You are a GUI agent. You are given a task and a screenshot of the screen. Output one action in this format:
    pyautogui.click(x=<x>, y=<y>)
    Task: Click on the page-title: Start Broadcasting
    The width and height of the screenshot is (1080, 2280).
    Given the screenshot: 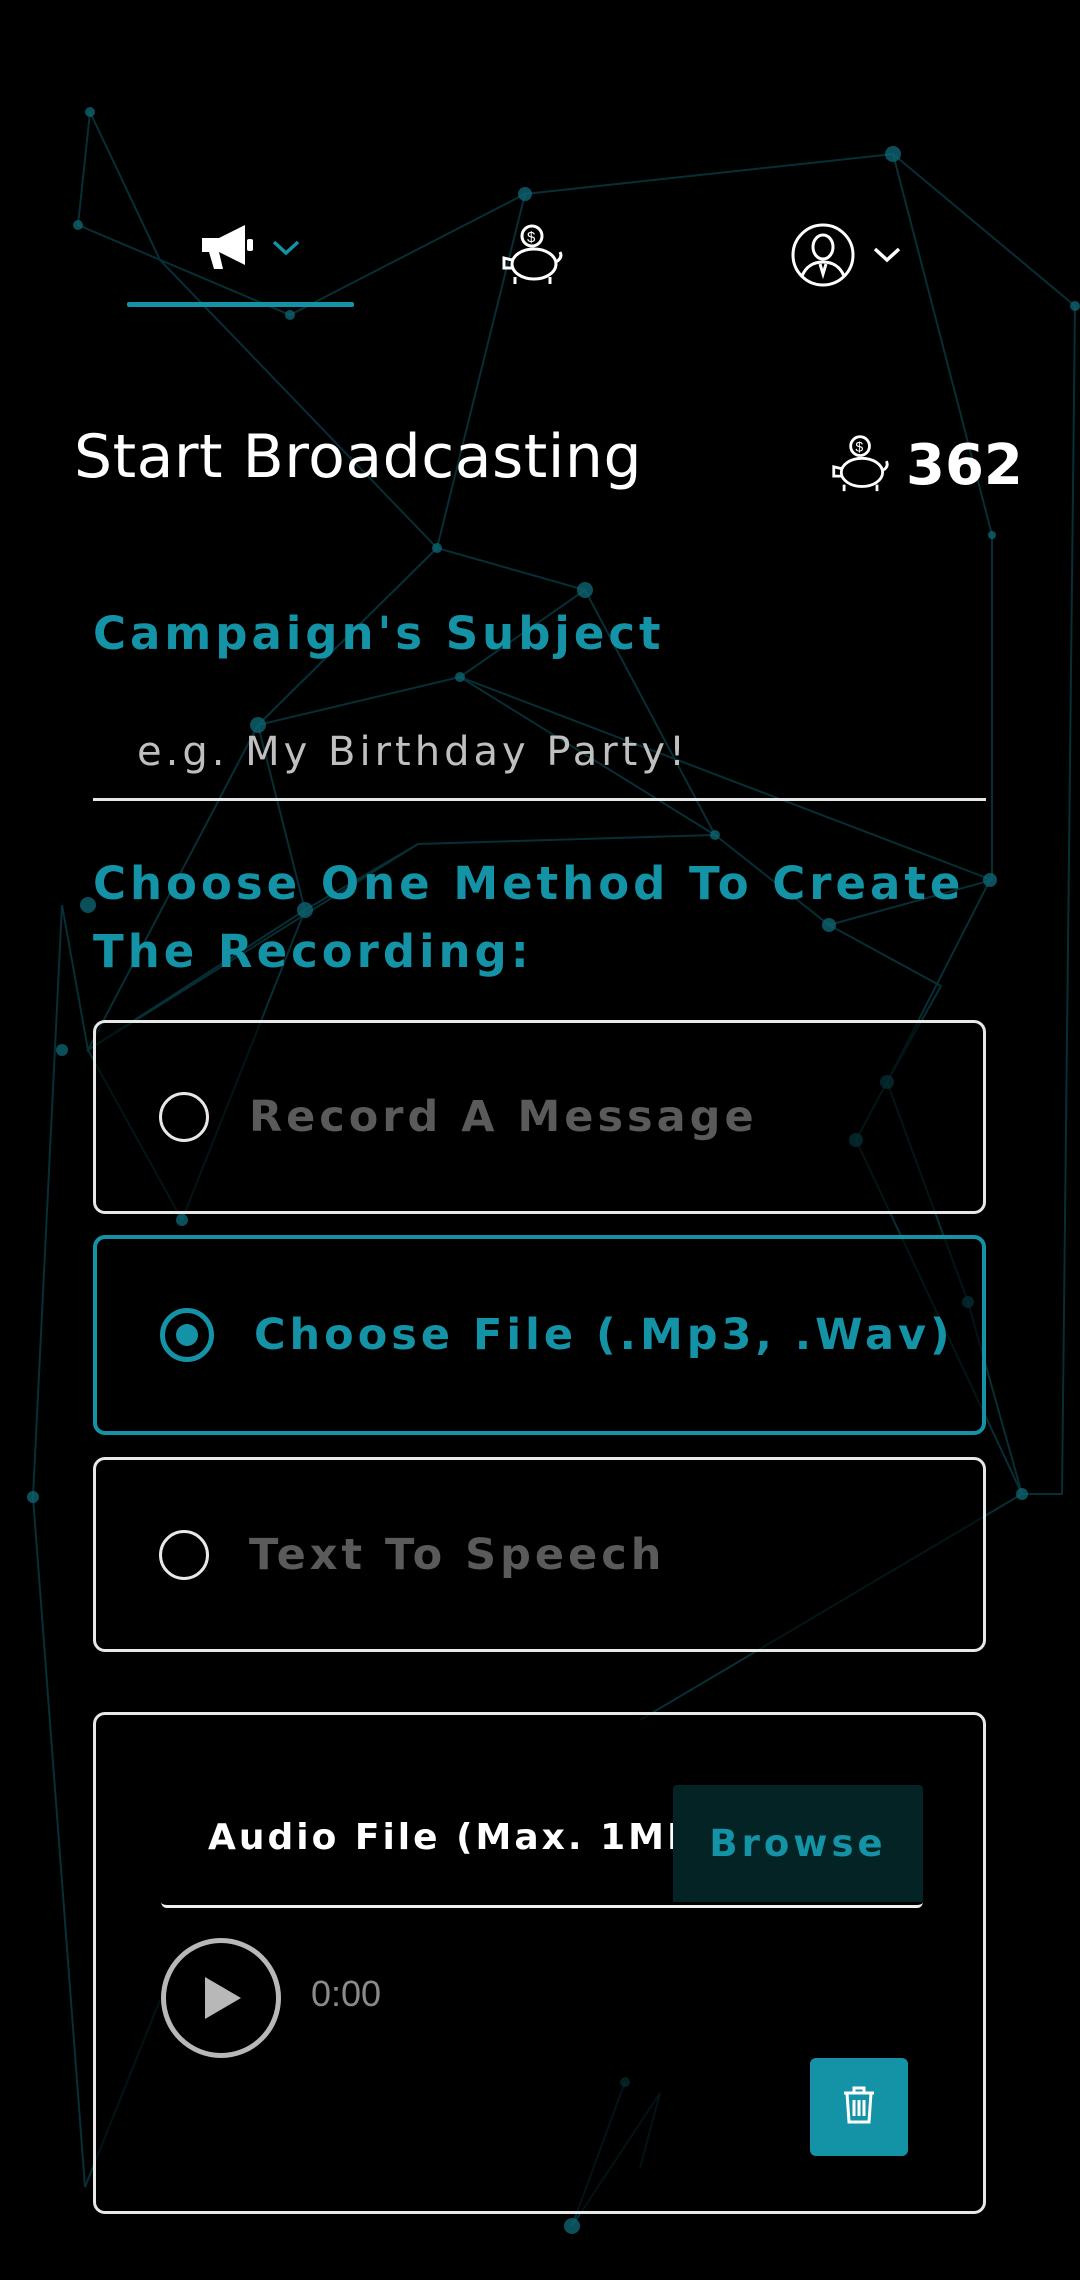 What is the action you would take?
    pyautogui.click(x=358, y=457)
    